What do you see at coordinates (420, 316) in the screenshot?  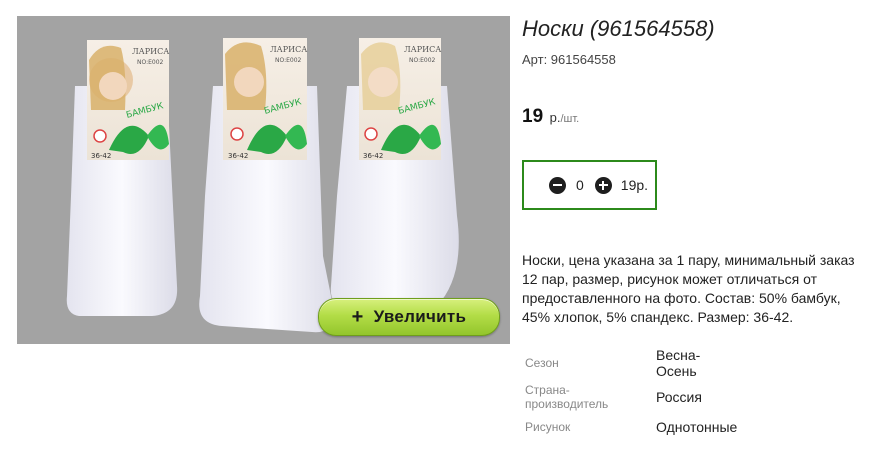 I see `zoom-button-label: Увеличить` at bounding box center [420, 316].